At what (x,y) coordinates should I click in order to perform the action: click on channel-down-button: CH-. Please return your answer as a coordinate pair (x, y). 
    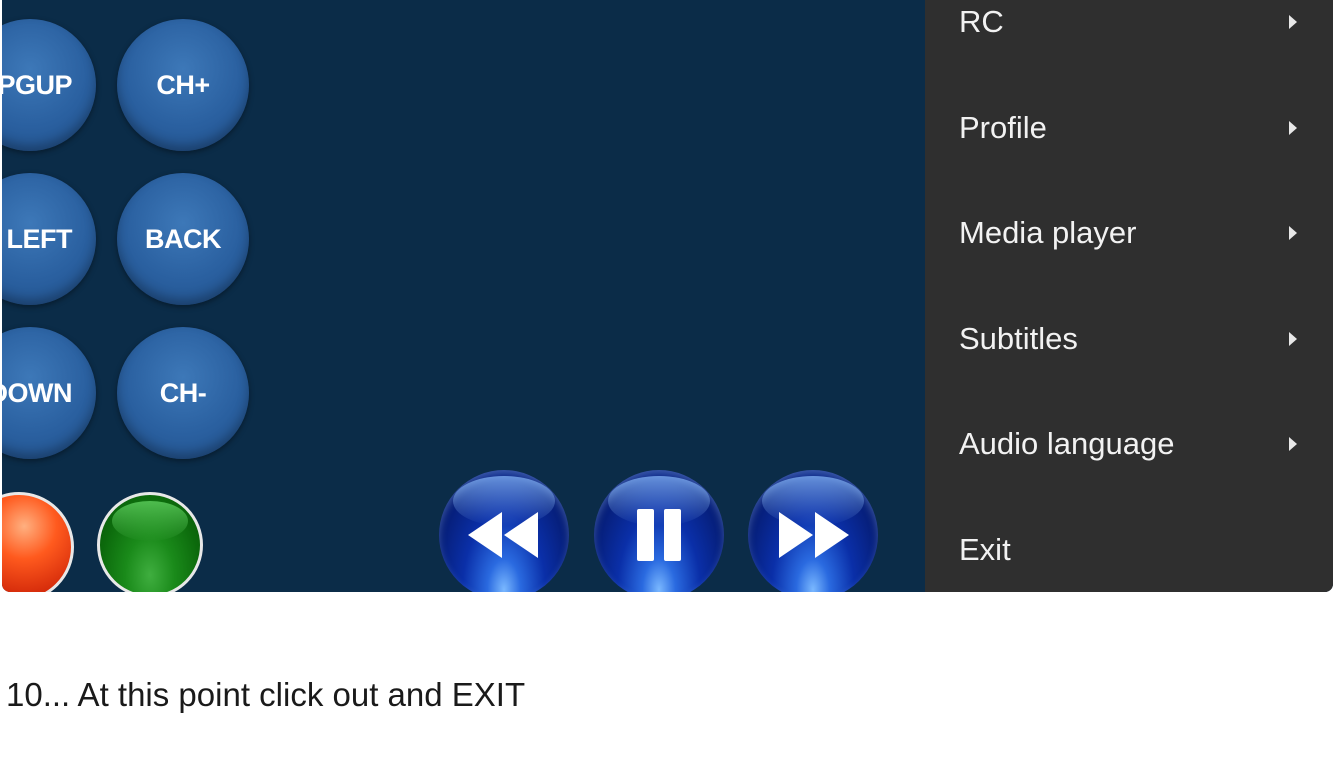
    Looking at the image, I should click on (183, 393).